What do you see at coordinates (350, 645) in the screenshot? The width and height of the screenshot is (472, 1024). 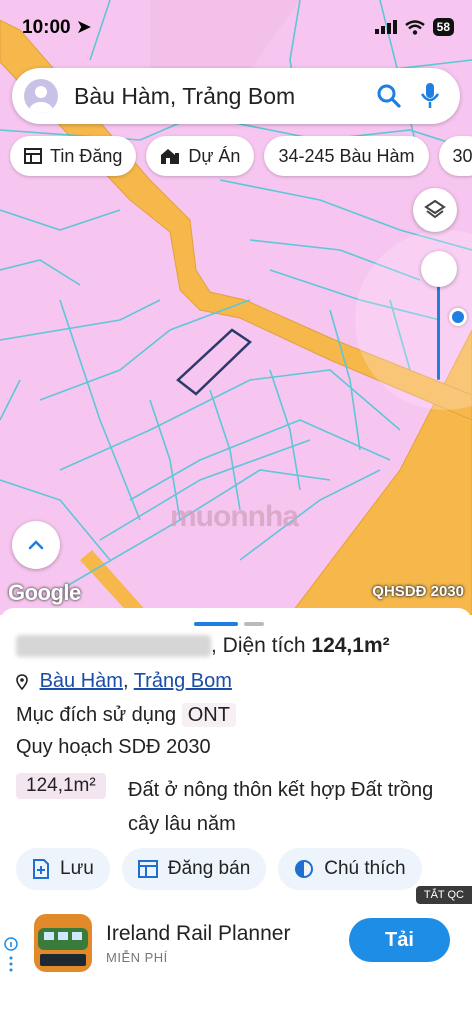 I see `parcel-area: 124,1m²` at bounding box center [350, 645].